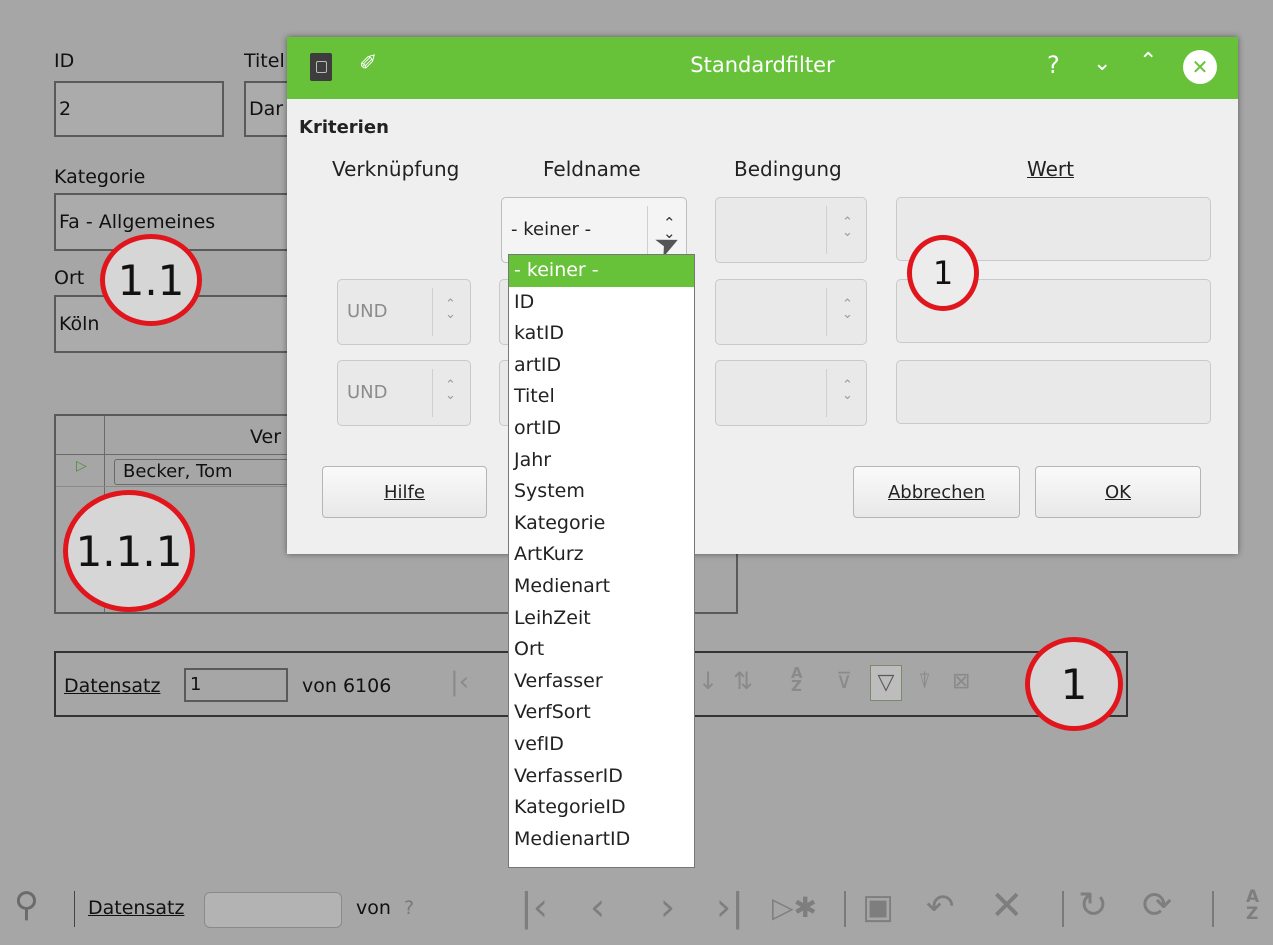 The height and width of the screenshot is (945, 1273). I want to click on annotation-marker: 1.1.1, so click(129, 551).